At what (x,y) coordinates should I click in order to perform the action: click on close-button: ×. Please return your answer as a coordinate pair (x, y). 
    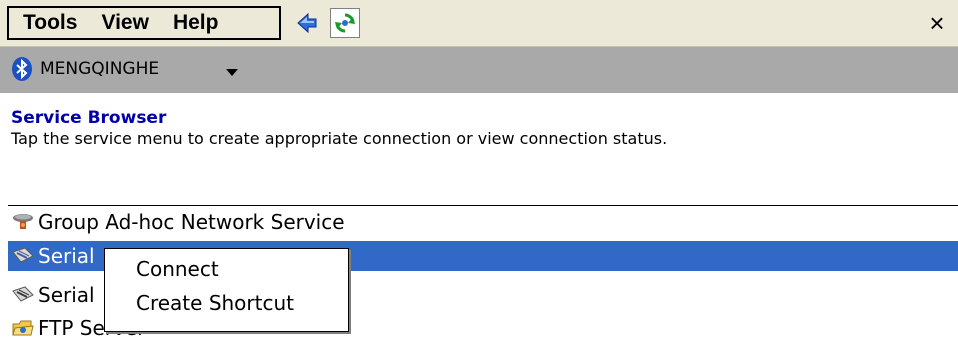
    Looking at the image, I should click on (937, 23).